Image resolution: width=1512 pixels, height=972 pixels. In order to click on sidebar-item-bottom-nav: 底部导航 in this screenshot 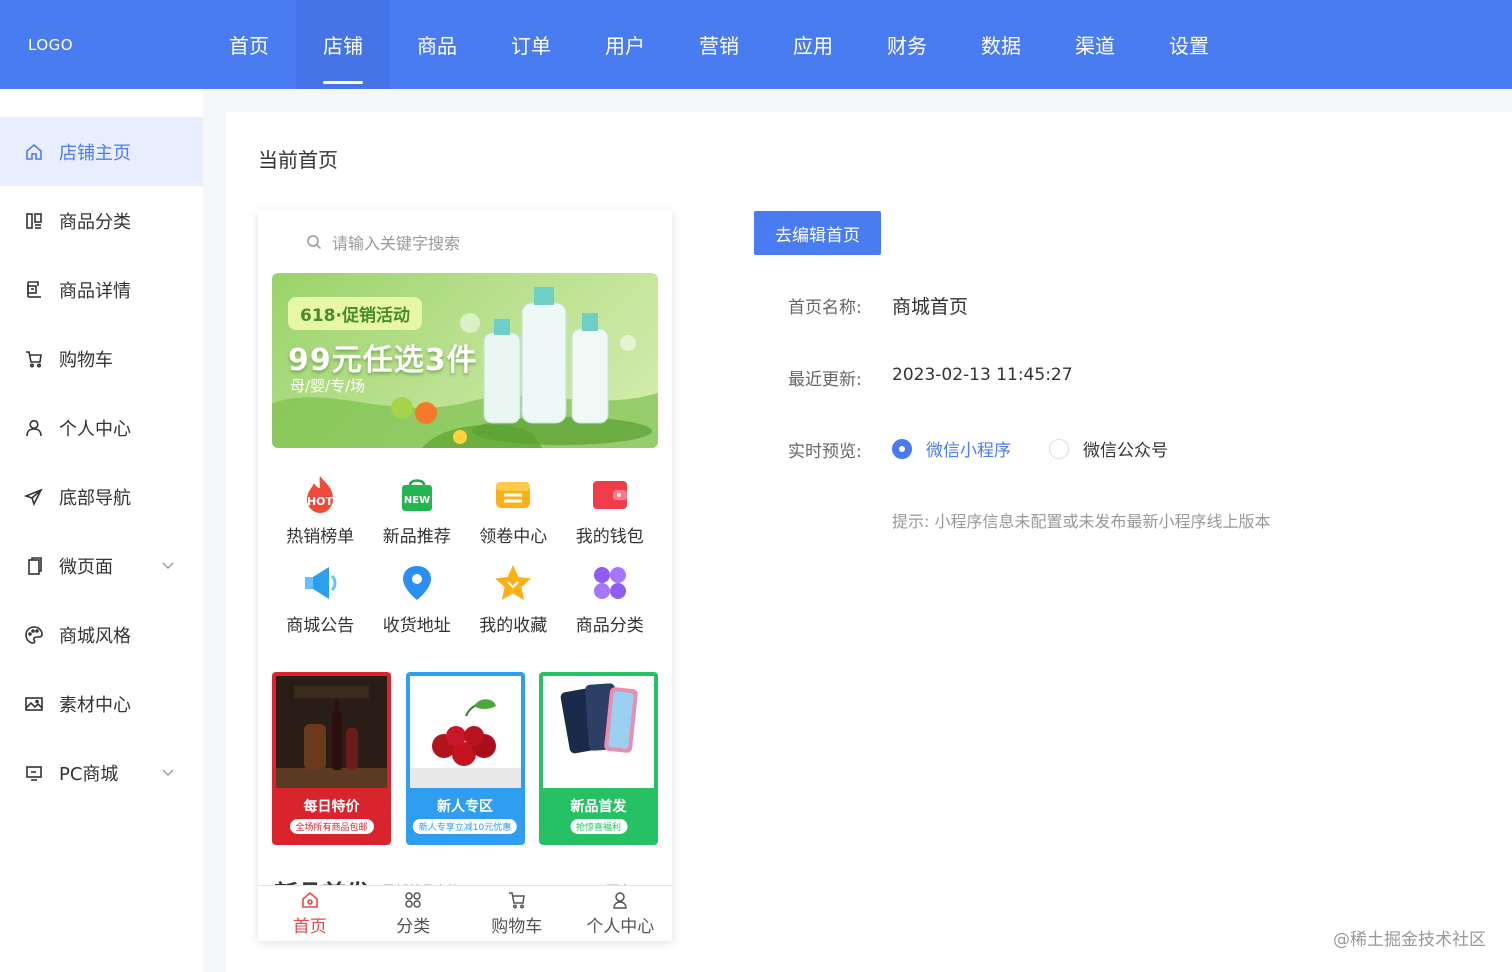, I will do `click(101, 496)`.